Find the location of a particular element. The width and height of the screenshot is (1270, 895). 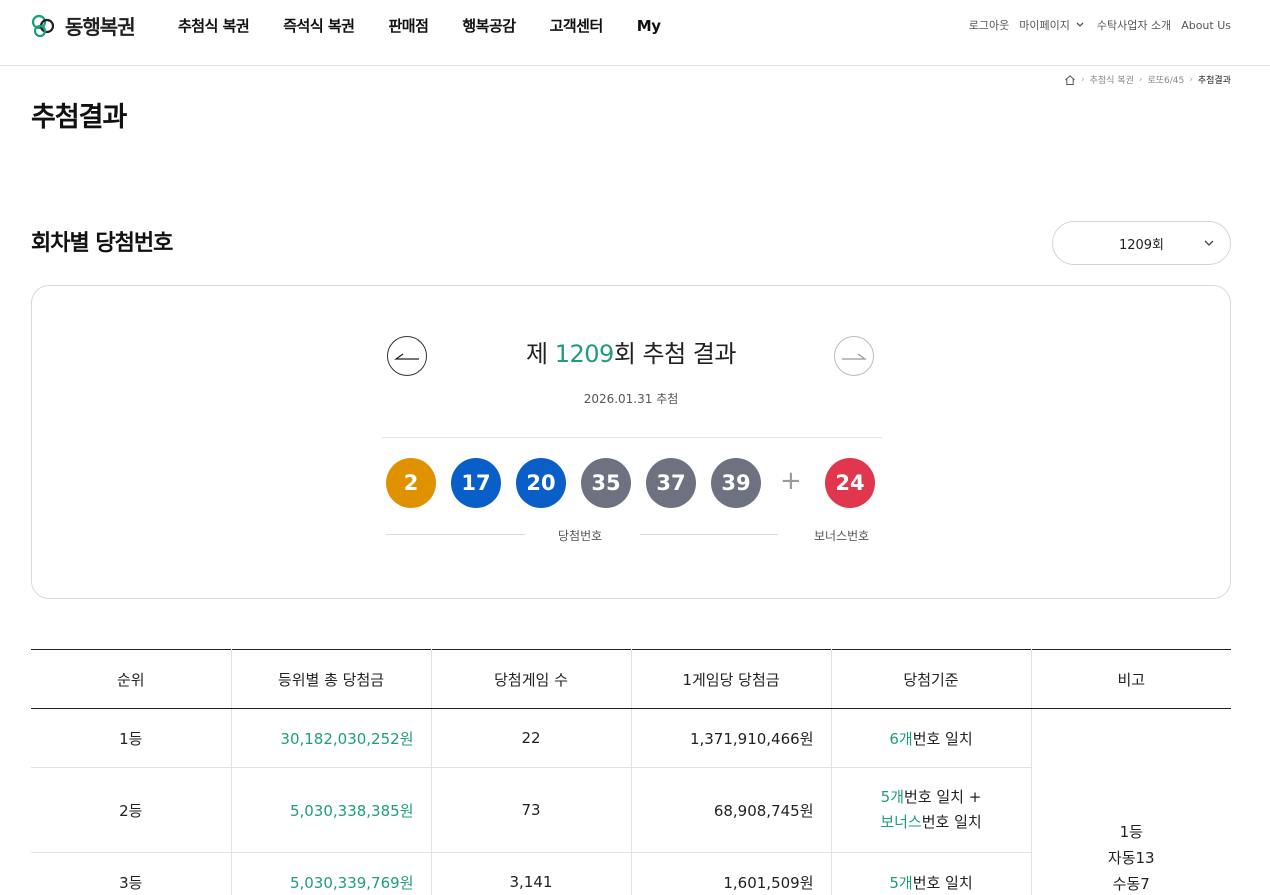

col-header-total-prize: 등위별 총 당첨금 is located at coordinates (331, 679).